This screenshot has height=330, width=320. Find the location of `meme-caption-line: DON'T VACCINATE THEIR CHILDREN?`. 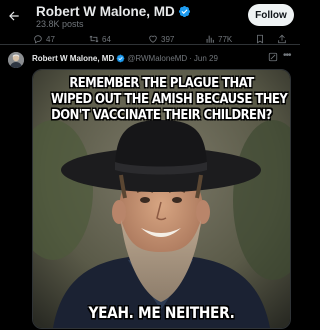

meme-caption-line: DON'T VACCINATE THEIR CHILDREN? is located at coordinates (161, 115).